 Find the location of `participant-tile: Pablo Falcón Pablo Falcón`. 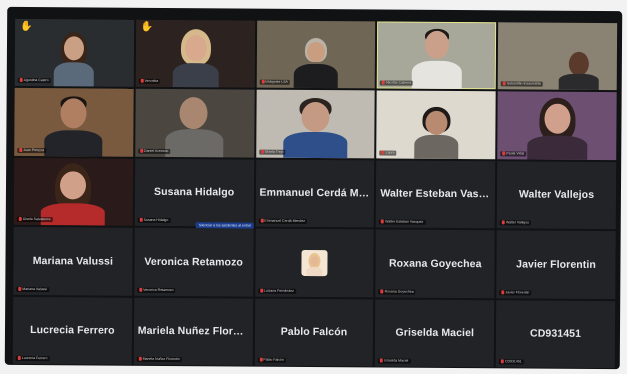

participant-tile: Pablo Falcón Pablo Falcón is located at coordinates (314, 332).